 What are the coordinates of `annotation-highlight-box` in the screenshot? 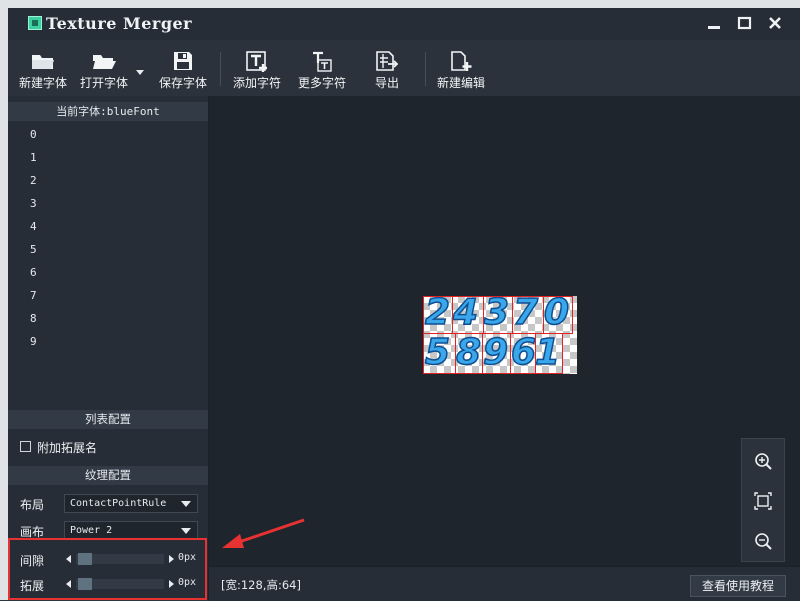 It's located at (107, 569).